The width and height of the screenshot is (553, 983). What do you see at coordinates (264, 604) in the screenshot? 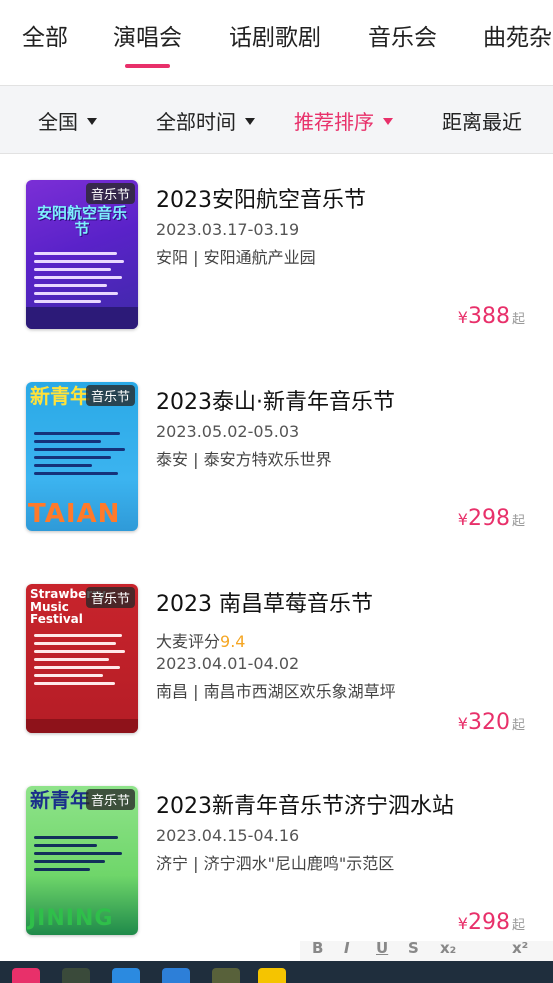
I see `event-title: 2023 南昌草莓音乐节` at bounding box center [264, 604].